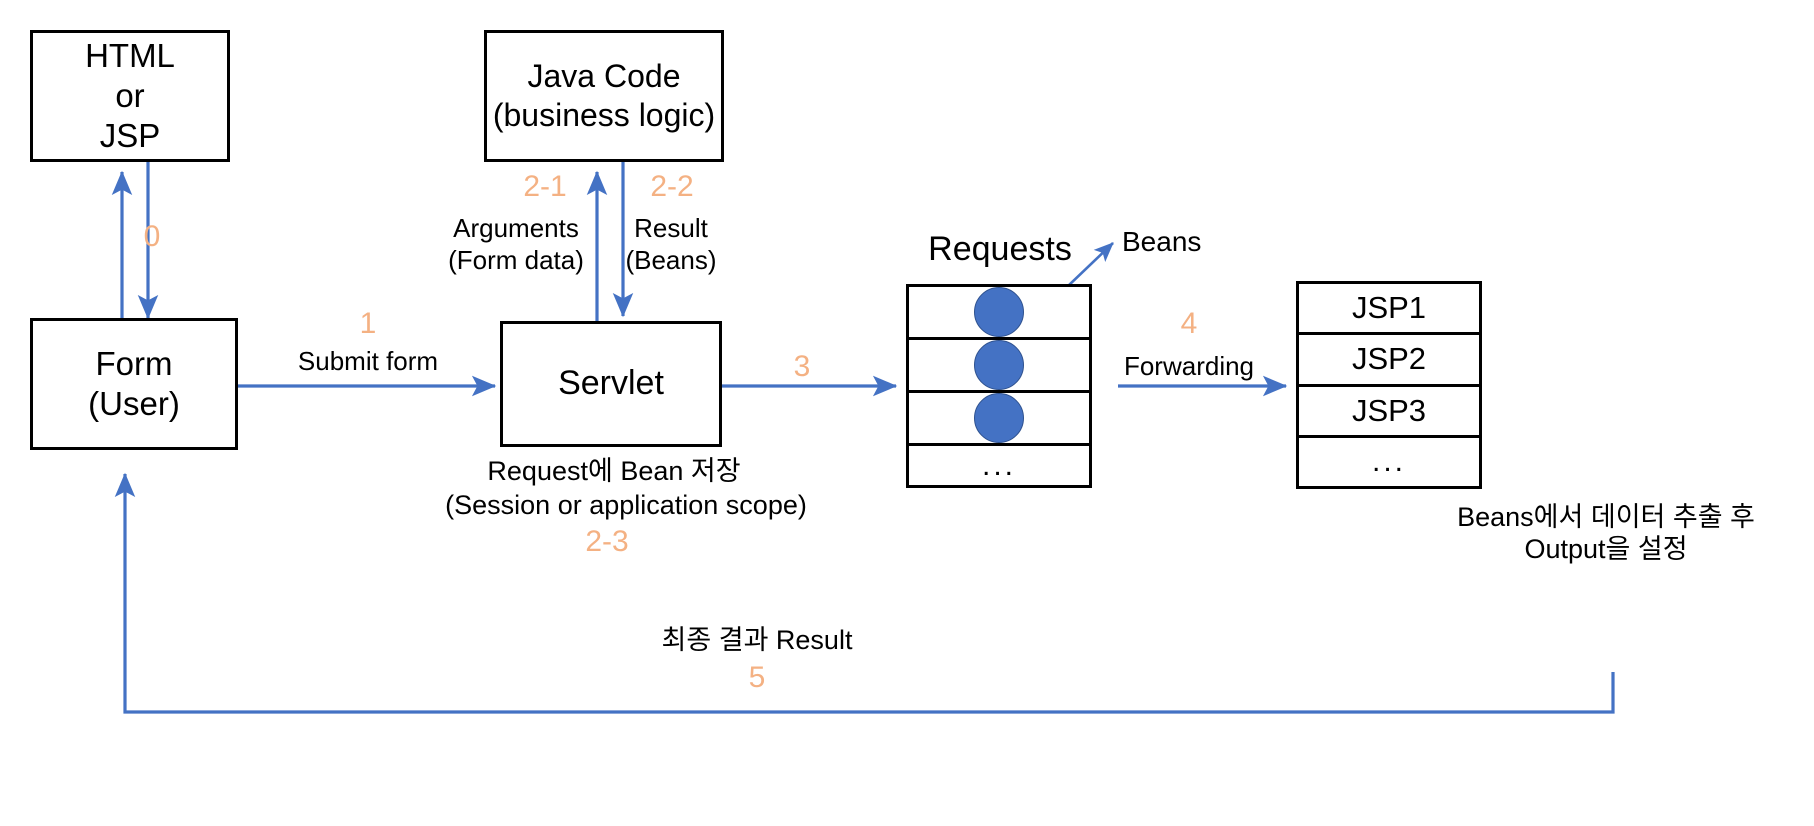 The image size is (1814, 826). What do you see at coordinates (1000, 249) in the screenshot?
I see `requests-table-header: Requests` at bounding box center [1000, 249].